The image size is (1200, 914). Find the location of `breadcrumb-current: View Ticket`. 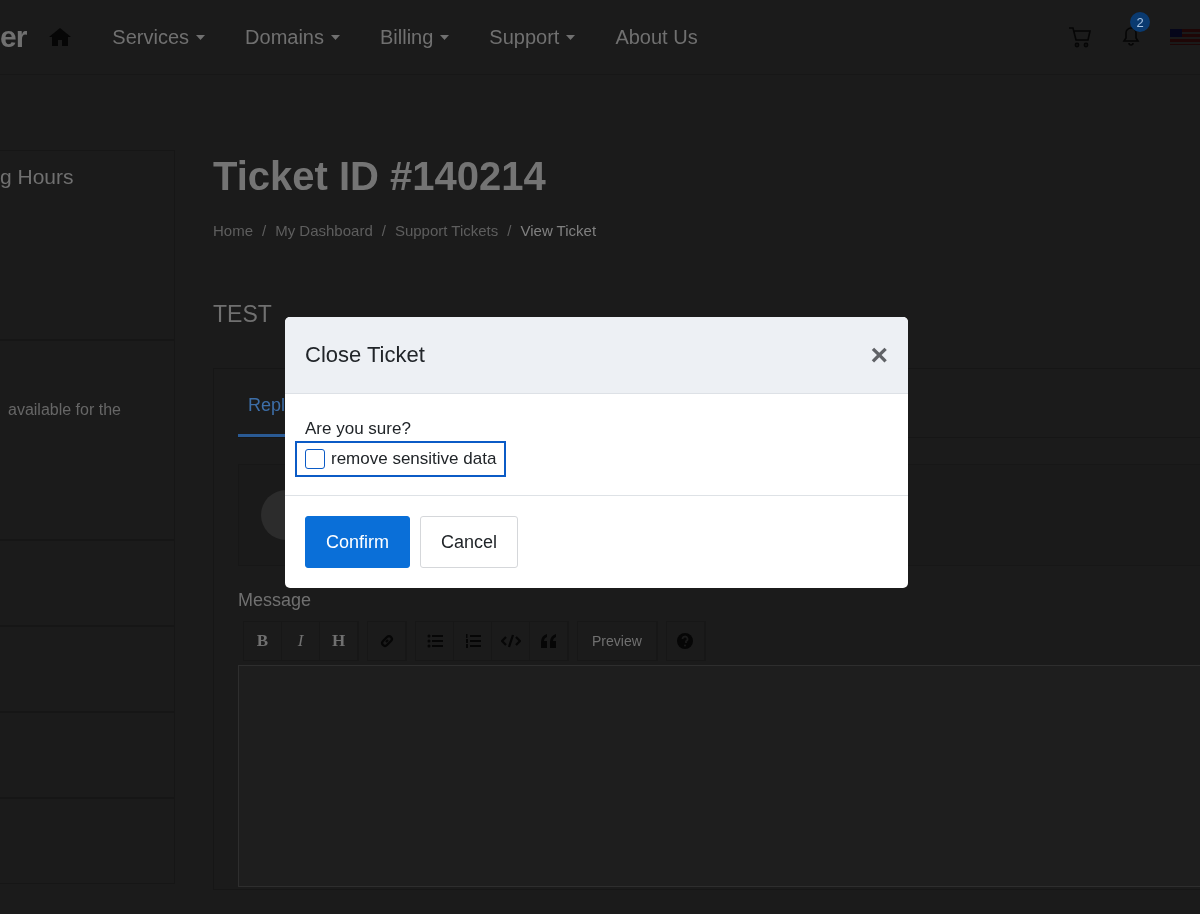

breadcrumb-current: View Ticket is located at coordinates (558, 230).